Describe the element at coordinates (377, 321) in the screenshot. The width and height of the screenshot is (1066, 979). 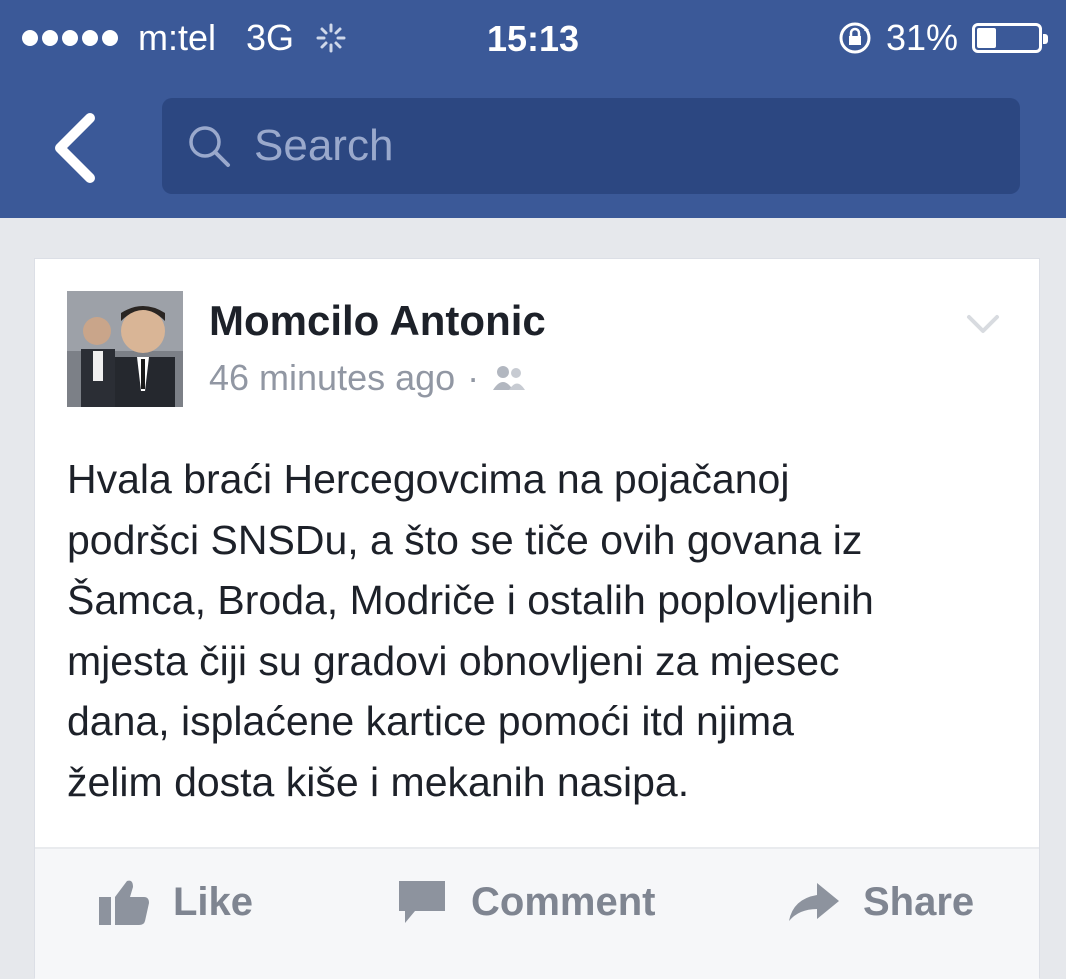
I see `author-name: Momcilo Antonic` at that location.